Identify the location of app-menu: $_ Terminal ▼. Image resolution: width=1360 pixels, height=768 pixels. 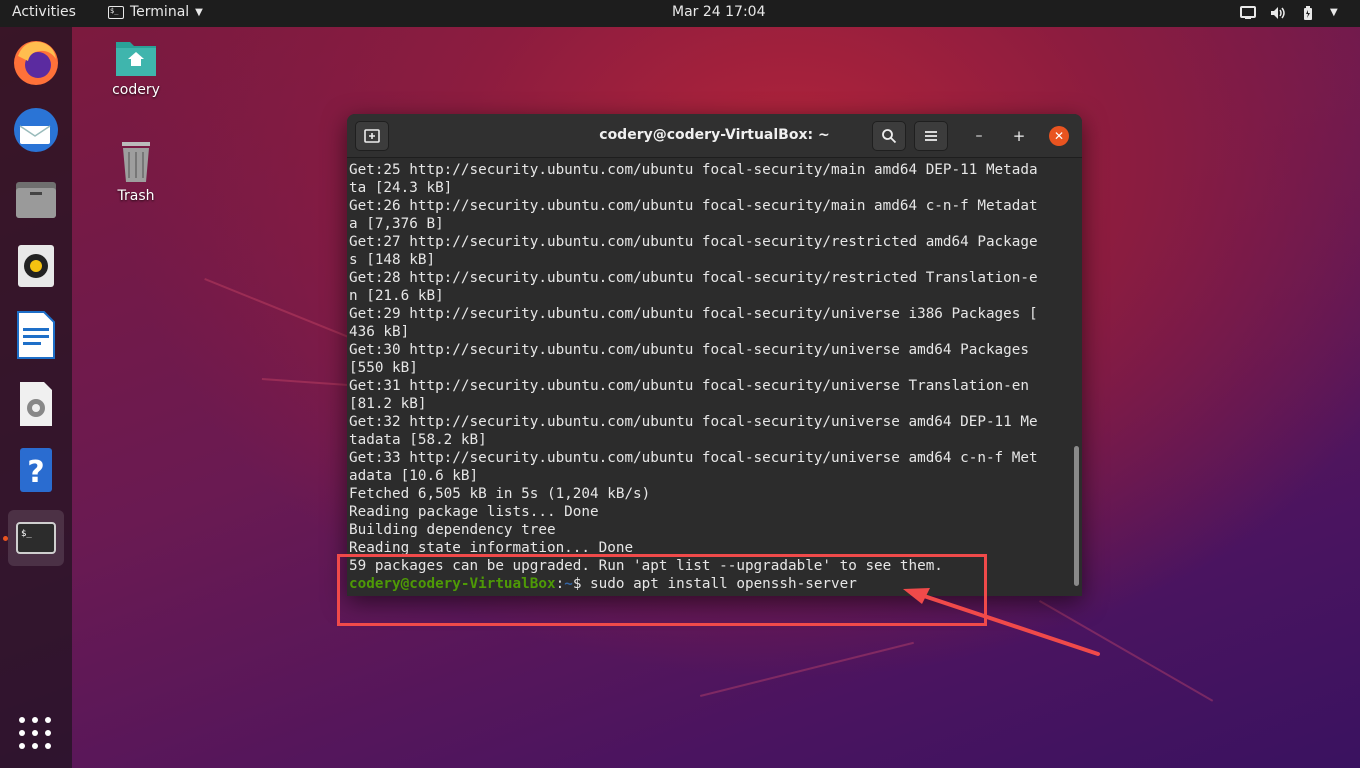
(155, 12).